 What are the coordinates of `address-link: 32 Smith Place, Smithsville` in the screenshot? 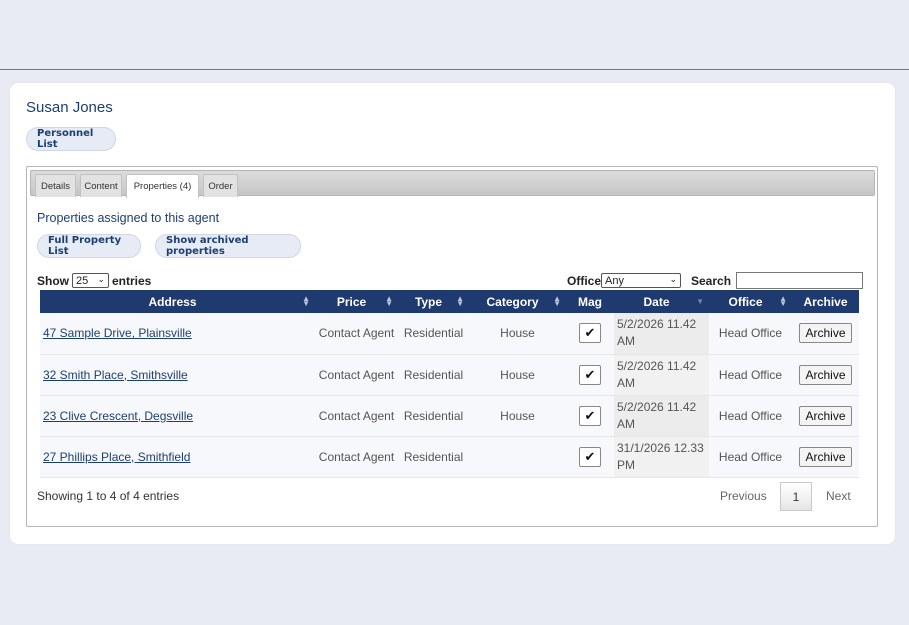 It's located at (115, 375).